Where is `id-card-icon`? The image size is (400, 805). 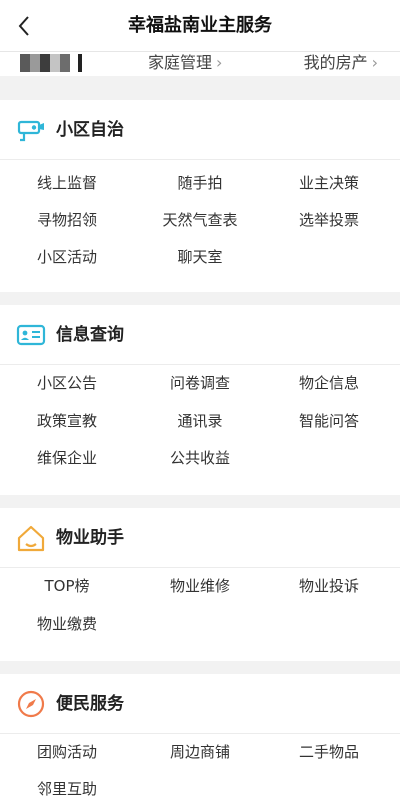
id-card-icon is located at coordinates (31, 335).